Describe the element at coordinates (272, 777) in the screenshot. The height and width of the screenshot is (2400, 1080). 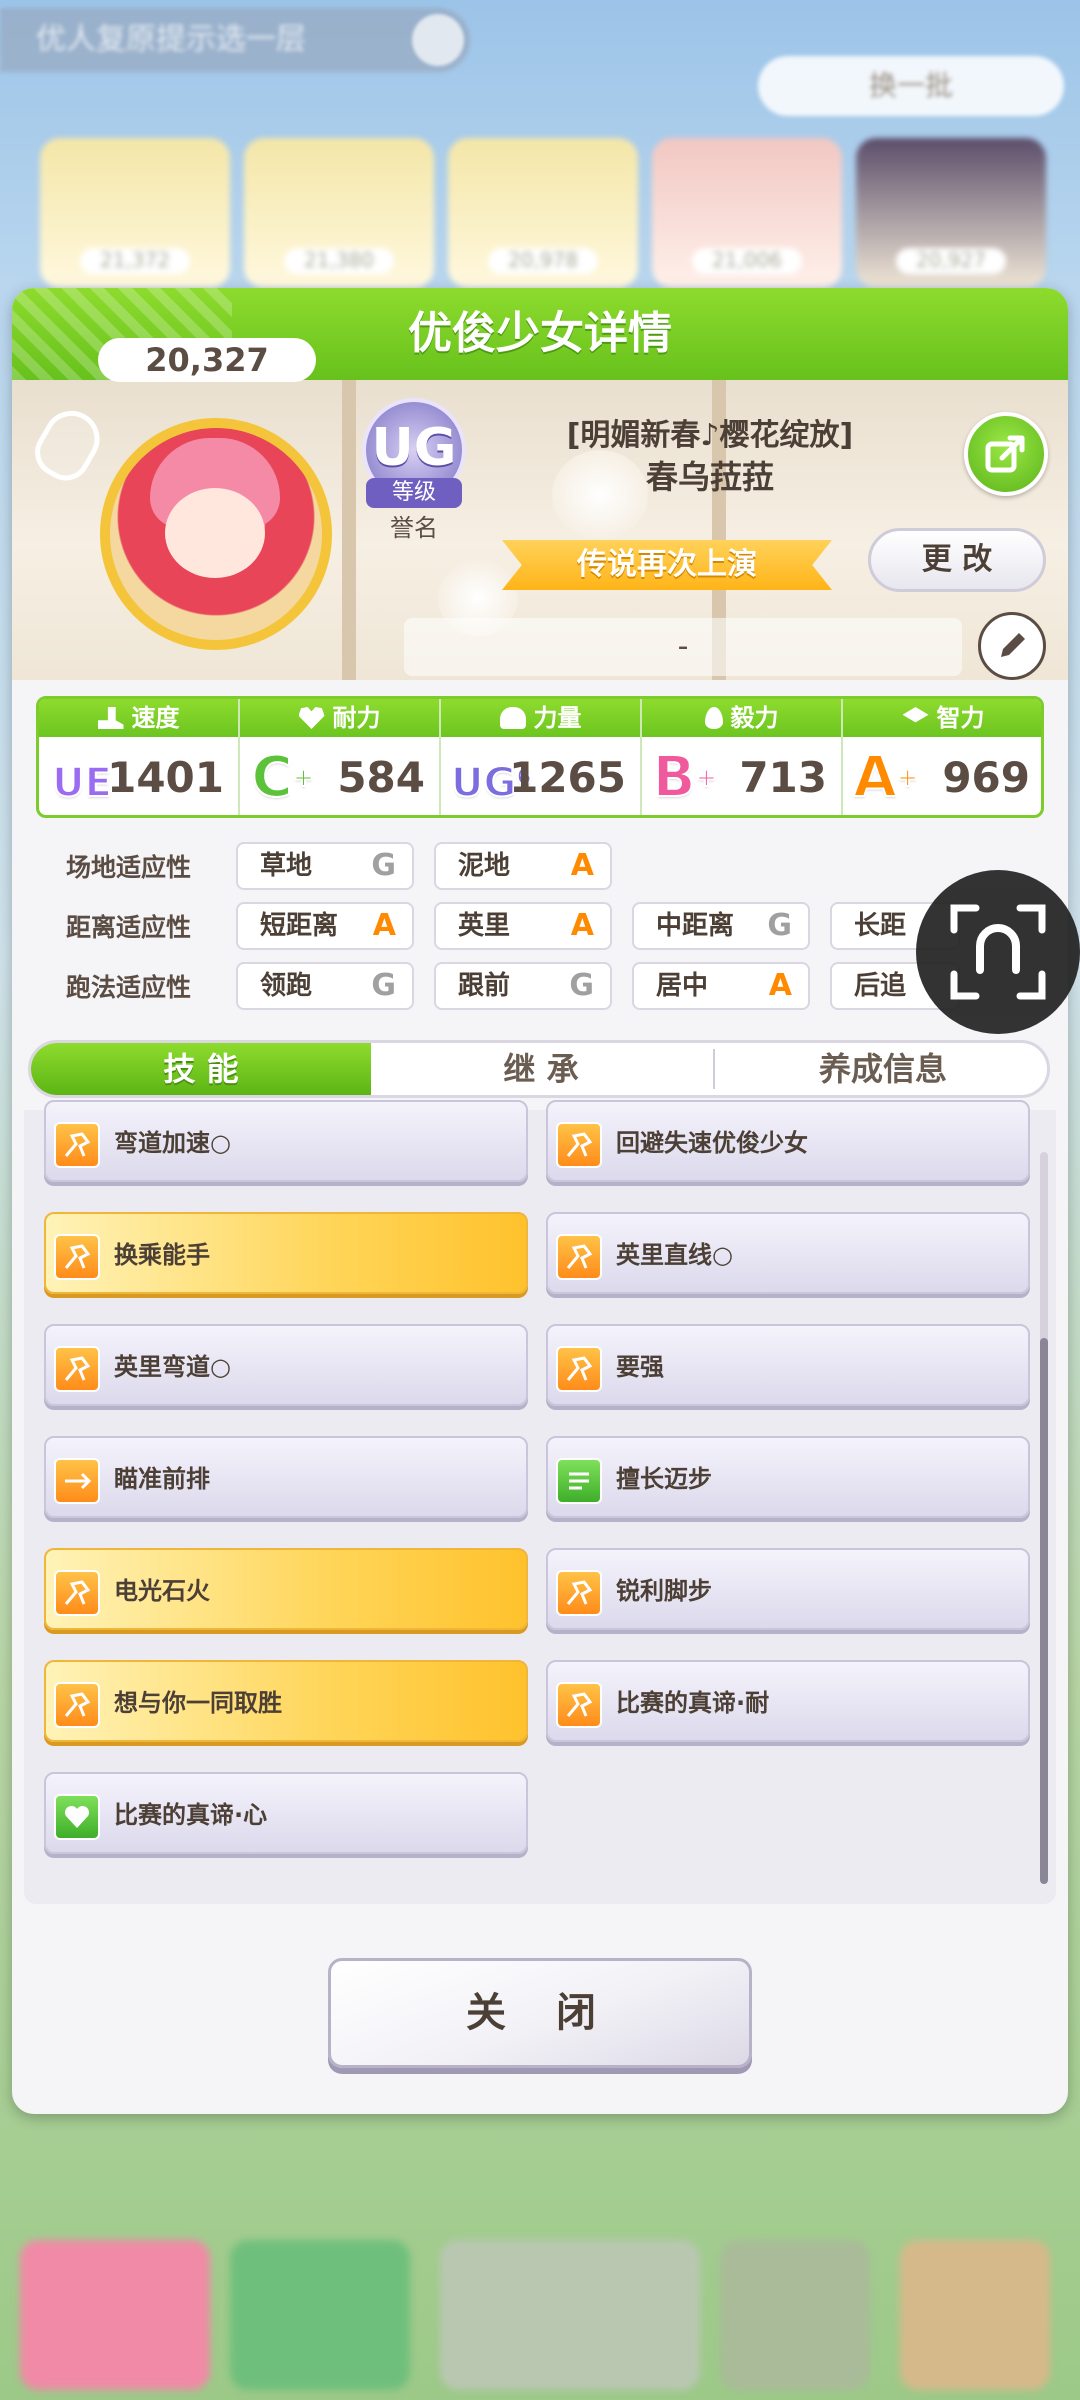
I see `grade-text: C` at that location.